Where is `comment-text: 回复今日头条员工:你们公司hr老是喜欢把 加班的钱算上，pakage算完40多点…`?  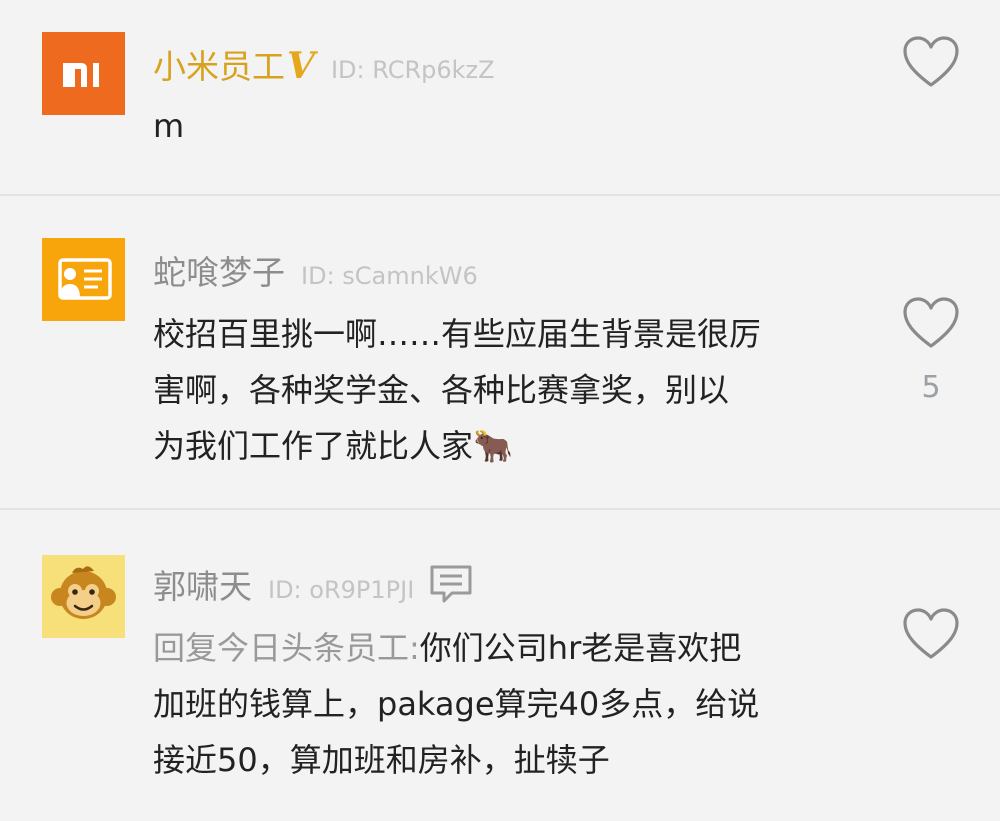
comment-text: 回复今日头条员工:你们公司hr老是喜欢把 加班的钱算上，pakage算完40多点… is located at coordinates (503, 704).